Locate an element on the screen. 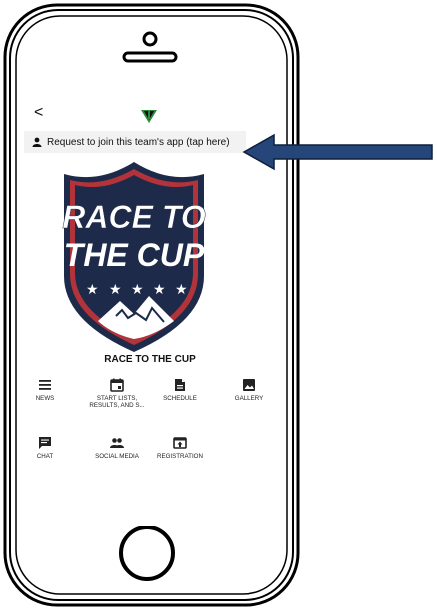  team-badge: RACE TO THE CUP ★ ★ ★ ★ ★ is located at coordinates (134, 257).